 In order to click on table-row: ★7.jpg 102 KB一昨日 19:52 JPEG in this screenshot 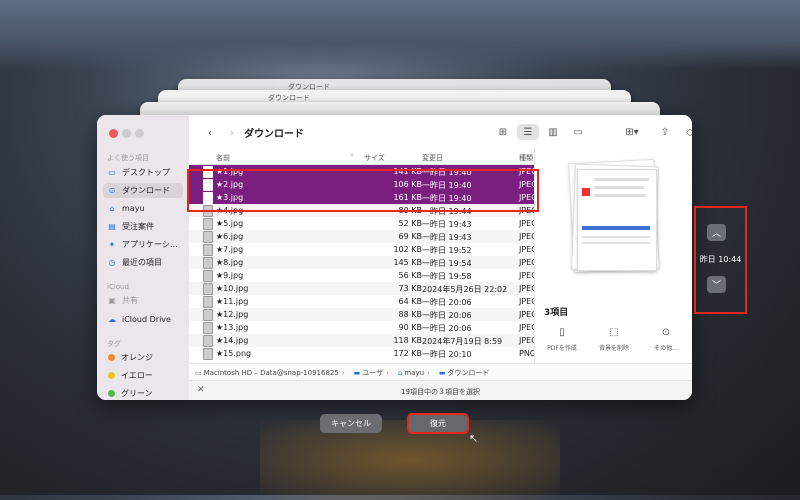, I will do `click(361, 249)`.